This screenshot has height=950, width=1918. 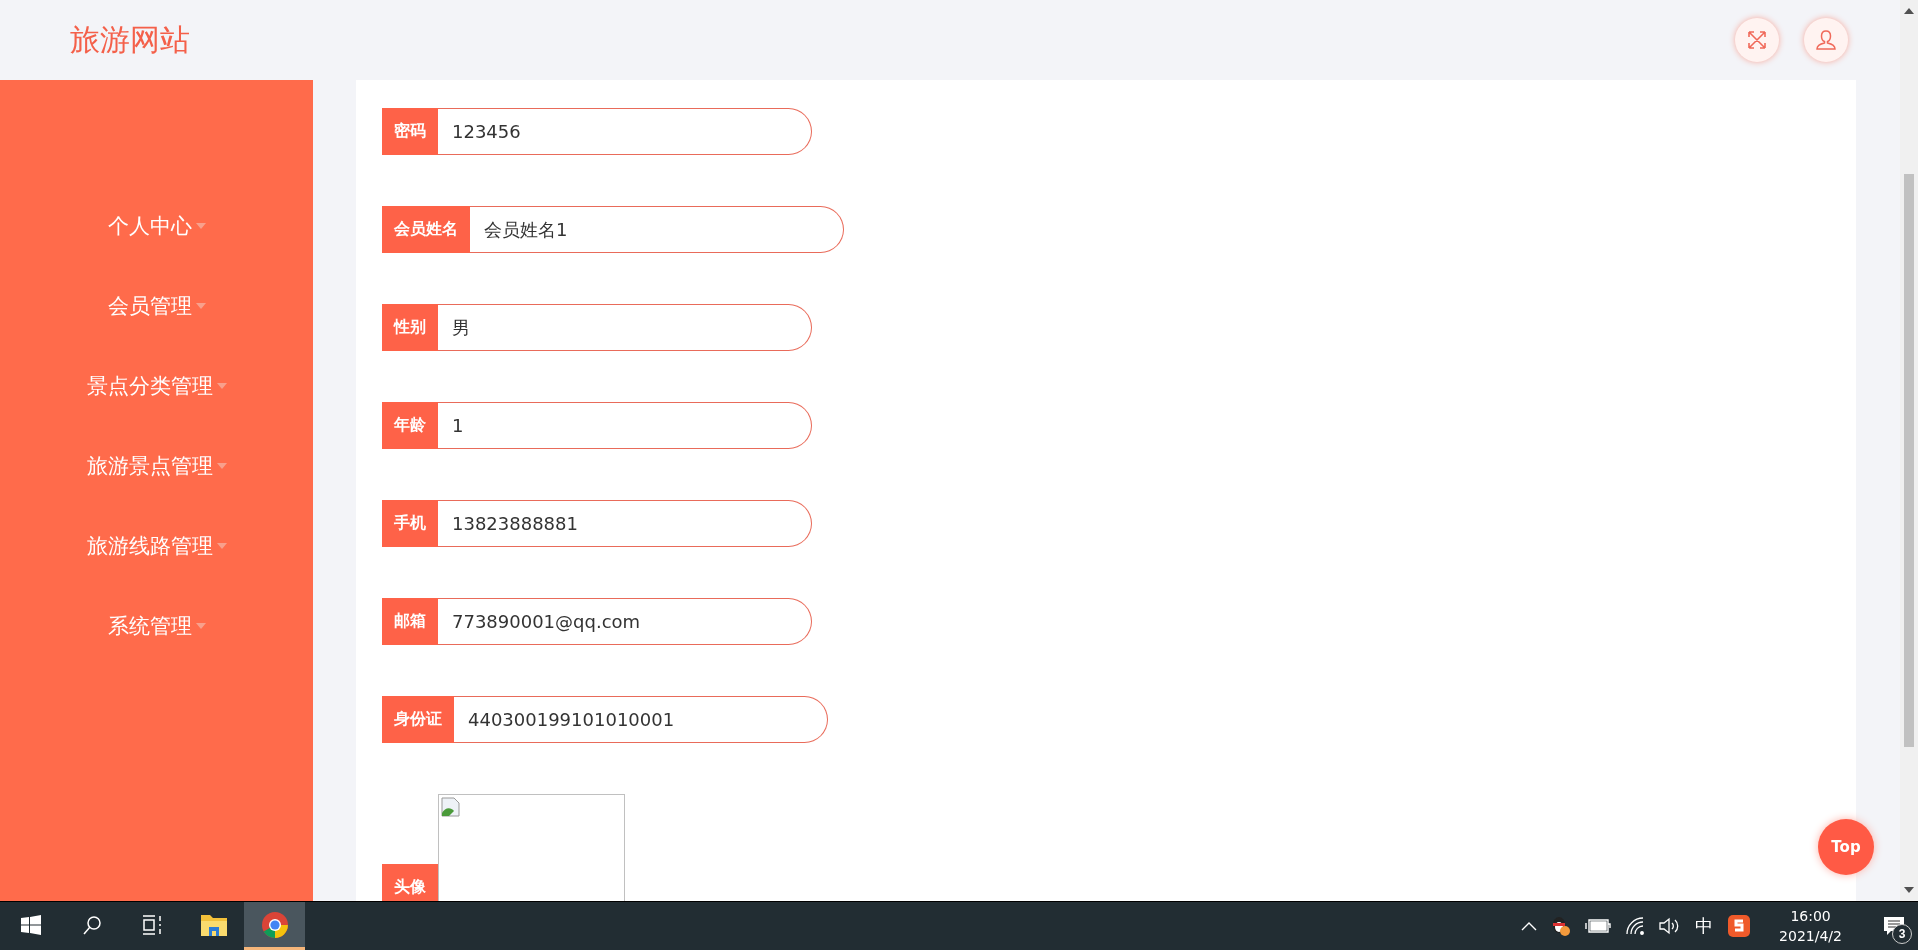 What do you see at coordinates (1739, 926) in the screenshot?
I see `keyboard-app-icon` at bounding box center [1739, 926].